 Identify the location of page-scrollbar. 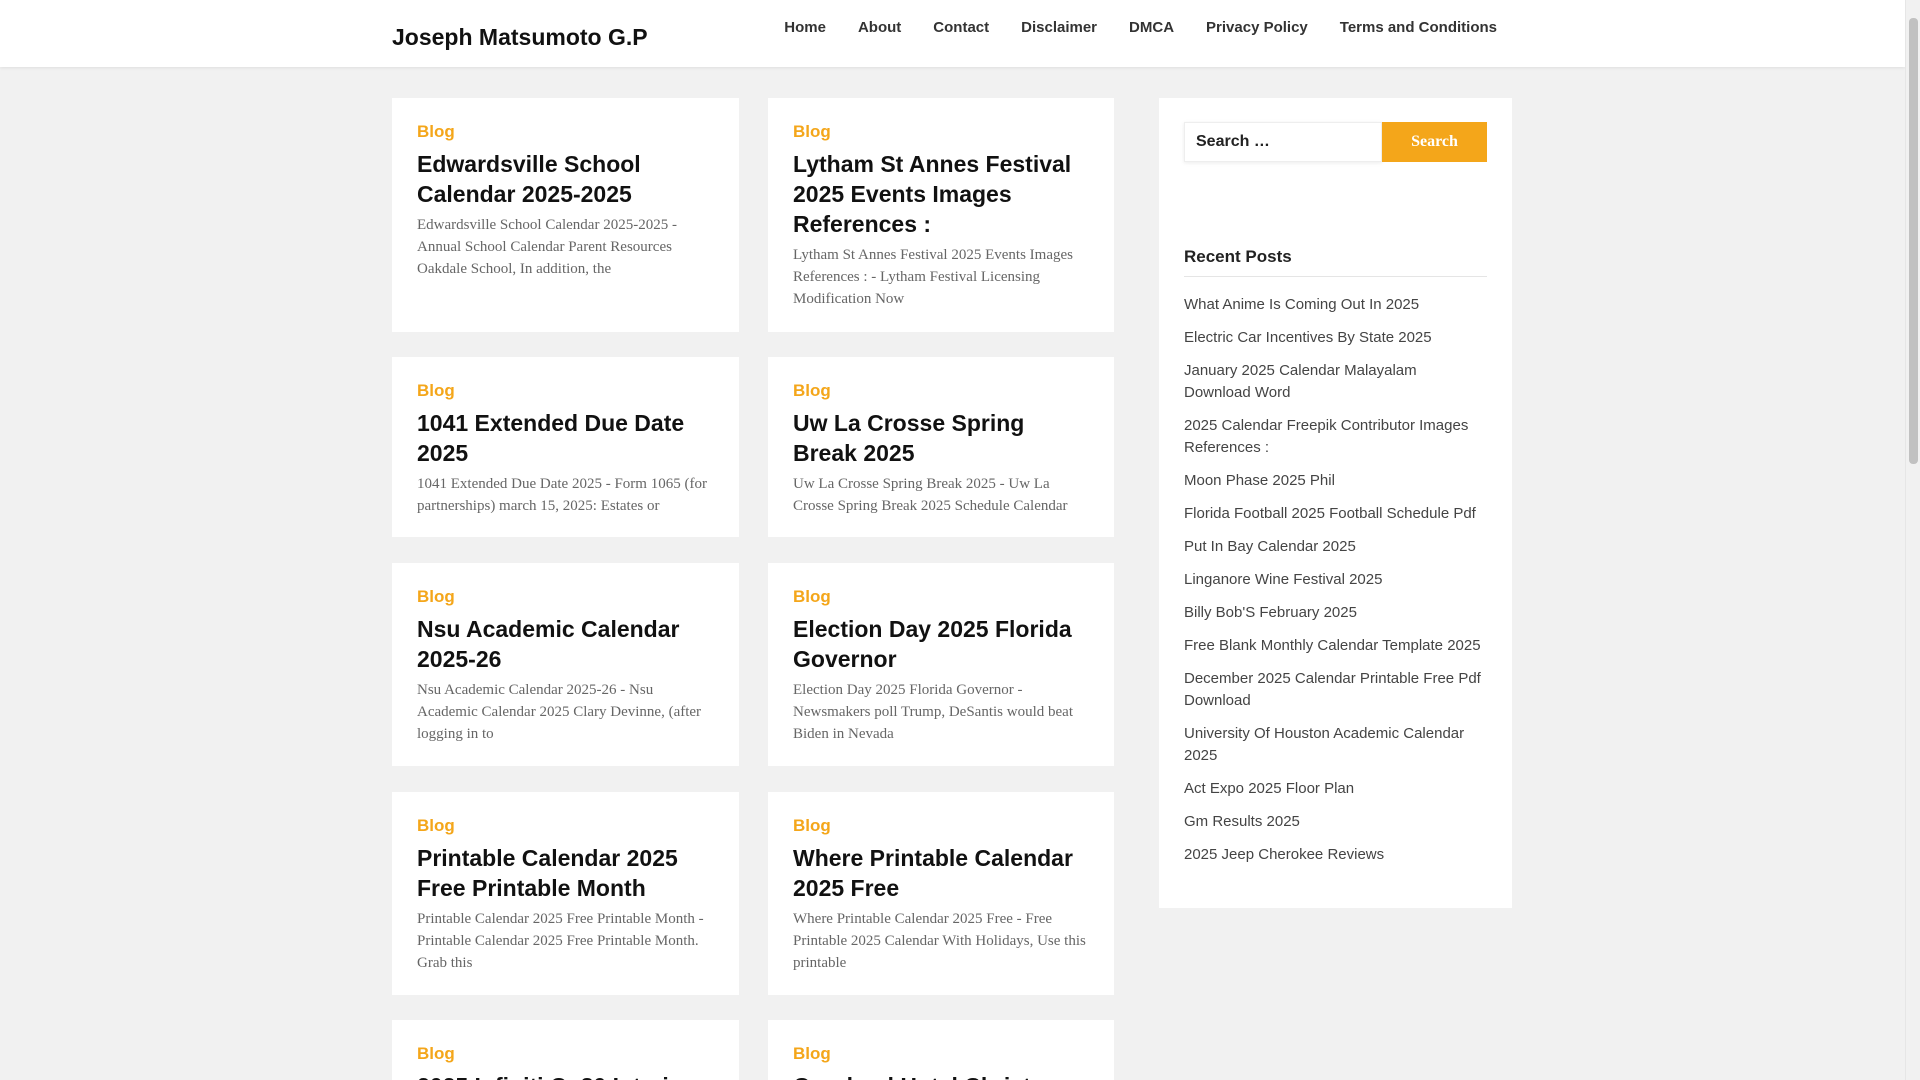
(1912, 540).